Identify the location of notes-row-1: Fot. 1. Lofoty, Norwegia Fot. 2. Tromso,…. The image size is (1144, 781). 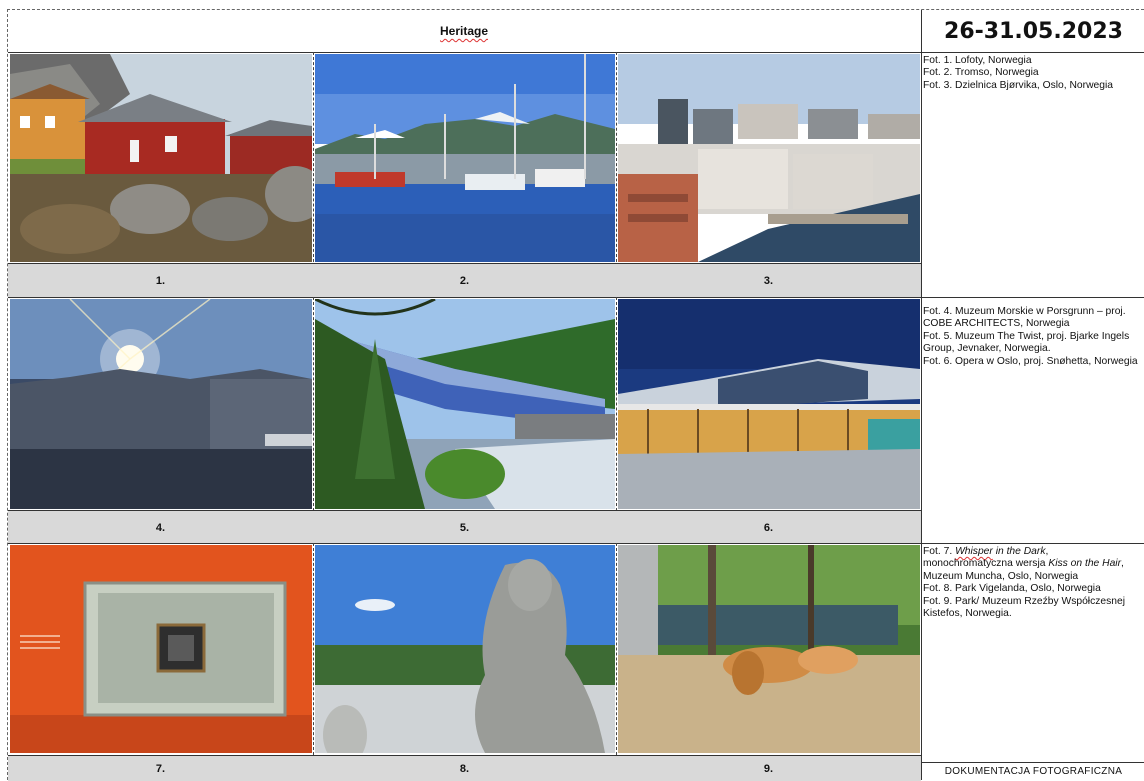
(1033, 73).